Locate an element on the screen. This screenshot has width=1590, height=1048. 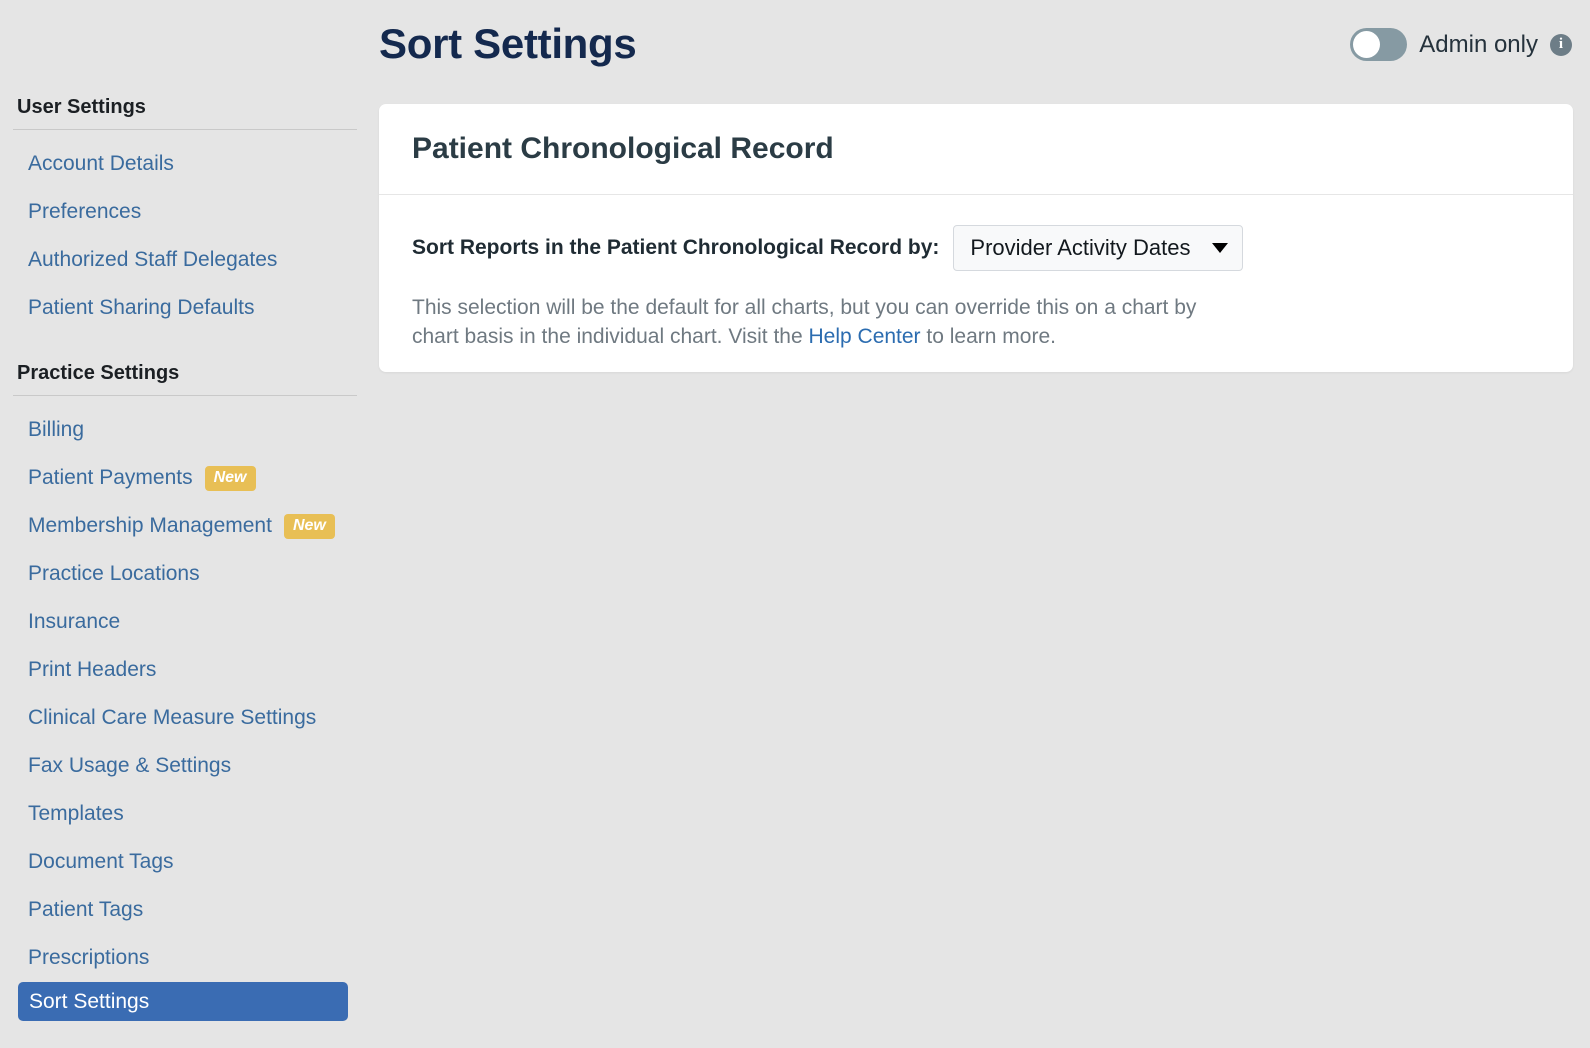
sort-by-select: Provider Activity Dates is located at coordinates (1098, 248).